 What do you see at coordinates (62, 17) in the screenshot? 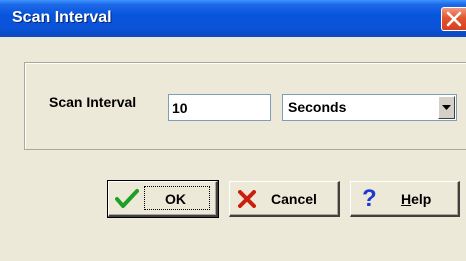
I see `window-title: Scan Interval` at bounding box center [62, 17].